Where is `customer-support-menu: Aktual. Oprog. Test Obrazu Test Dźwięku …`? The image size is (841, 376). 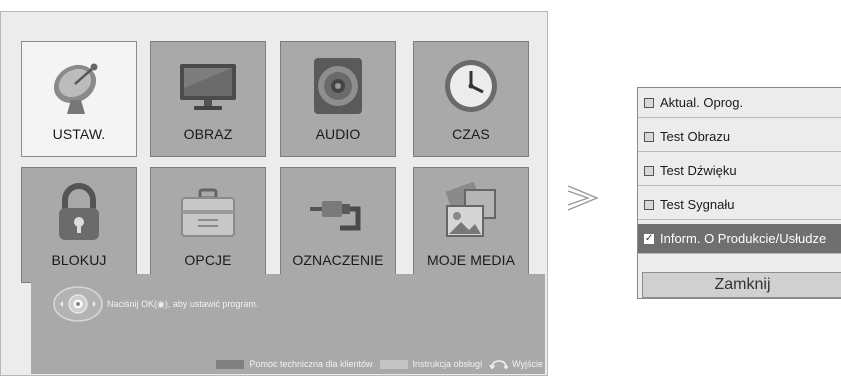
customer-support-menu: Aktual. Oprog. Test Obrazu Test Dźwięku … is located at coordinates (739, 193).